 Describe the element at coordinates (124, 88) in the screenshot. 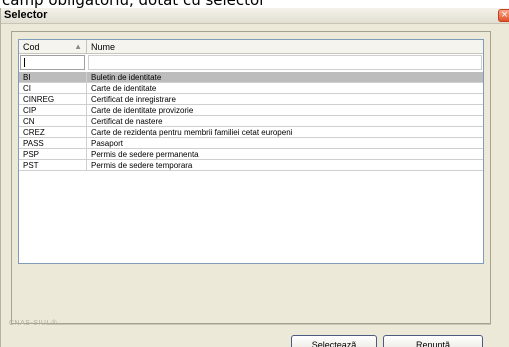

I see `cell-nume: Carte de identitate` at that location.